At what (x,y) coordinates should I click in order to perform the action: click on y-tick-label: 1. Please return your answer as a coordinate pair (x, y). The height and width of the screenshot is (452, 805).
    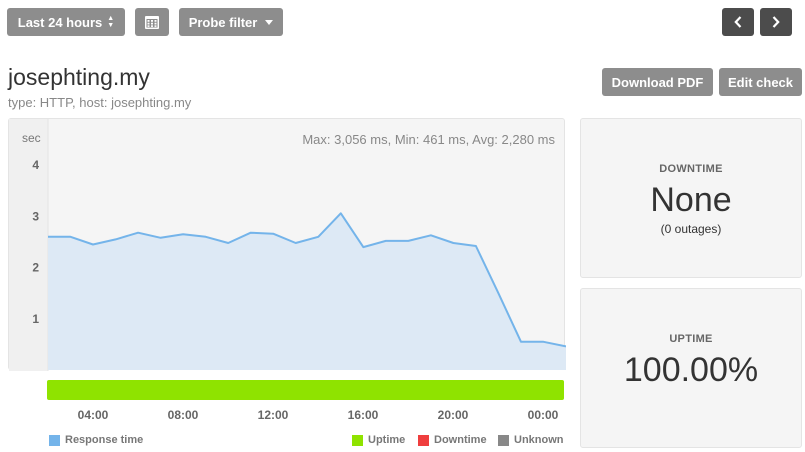
    Looking at the image, I should click on (35, 319).